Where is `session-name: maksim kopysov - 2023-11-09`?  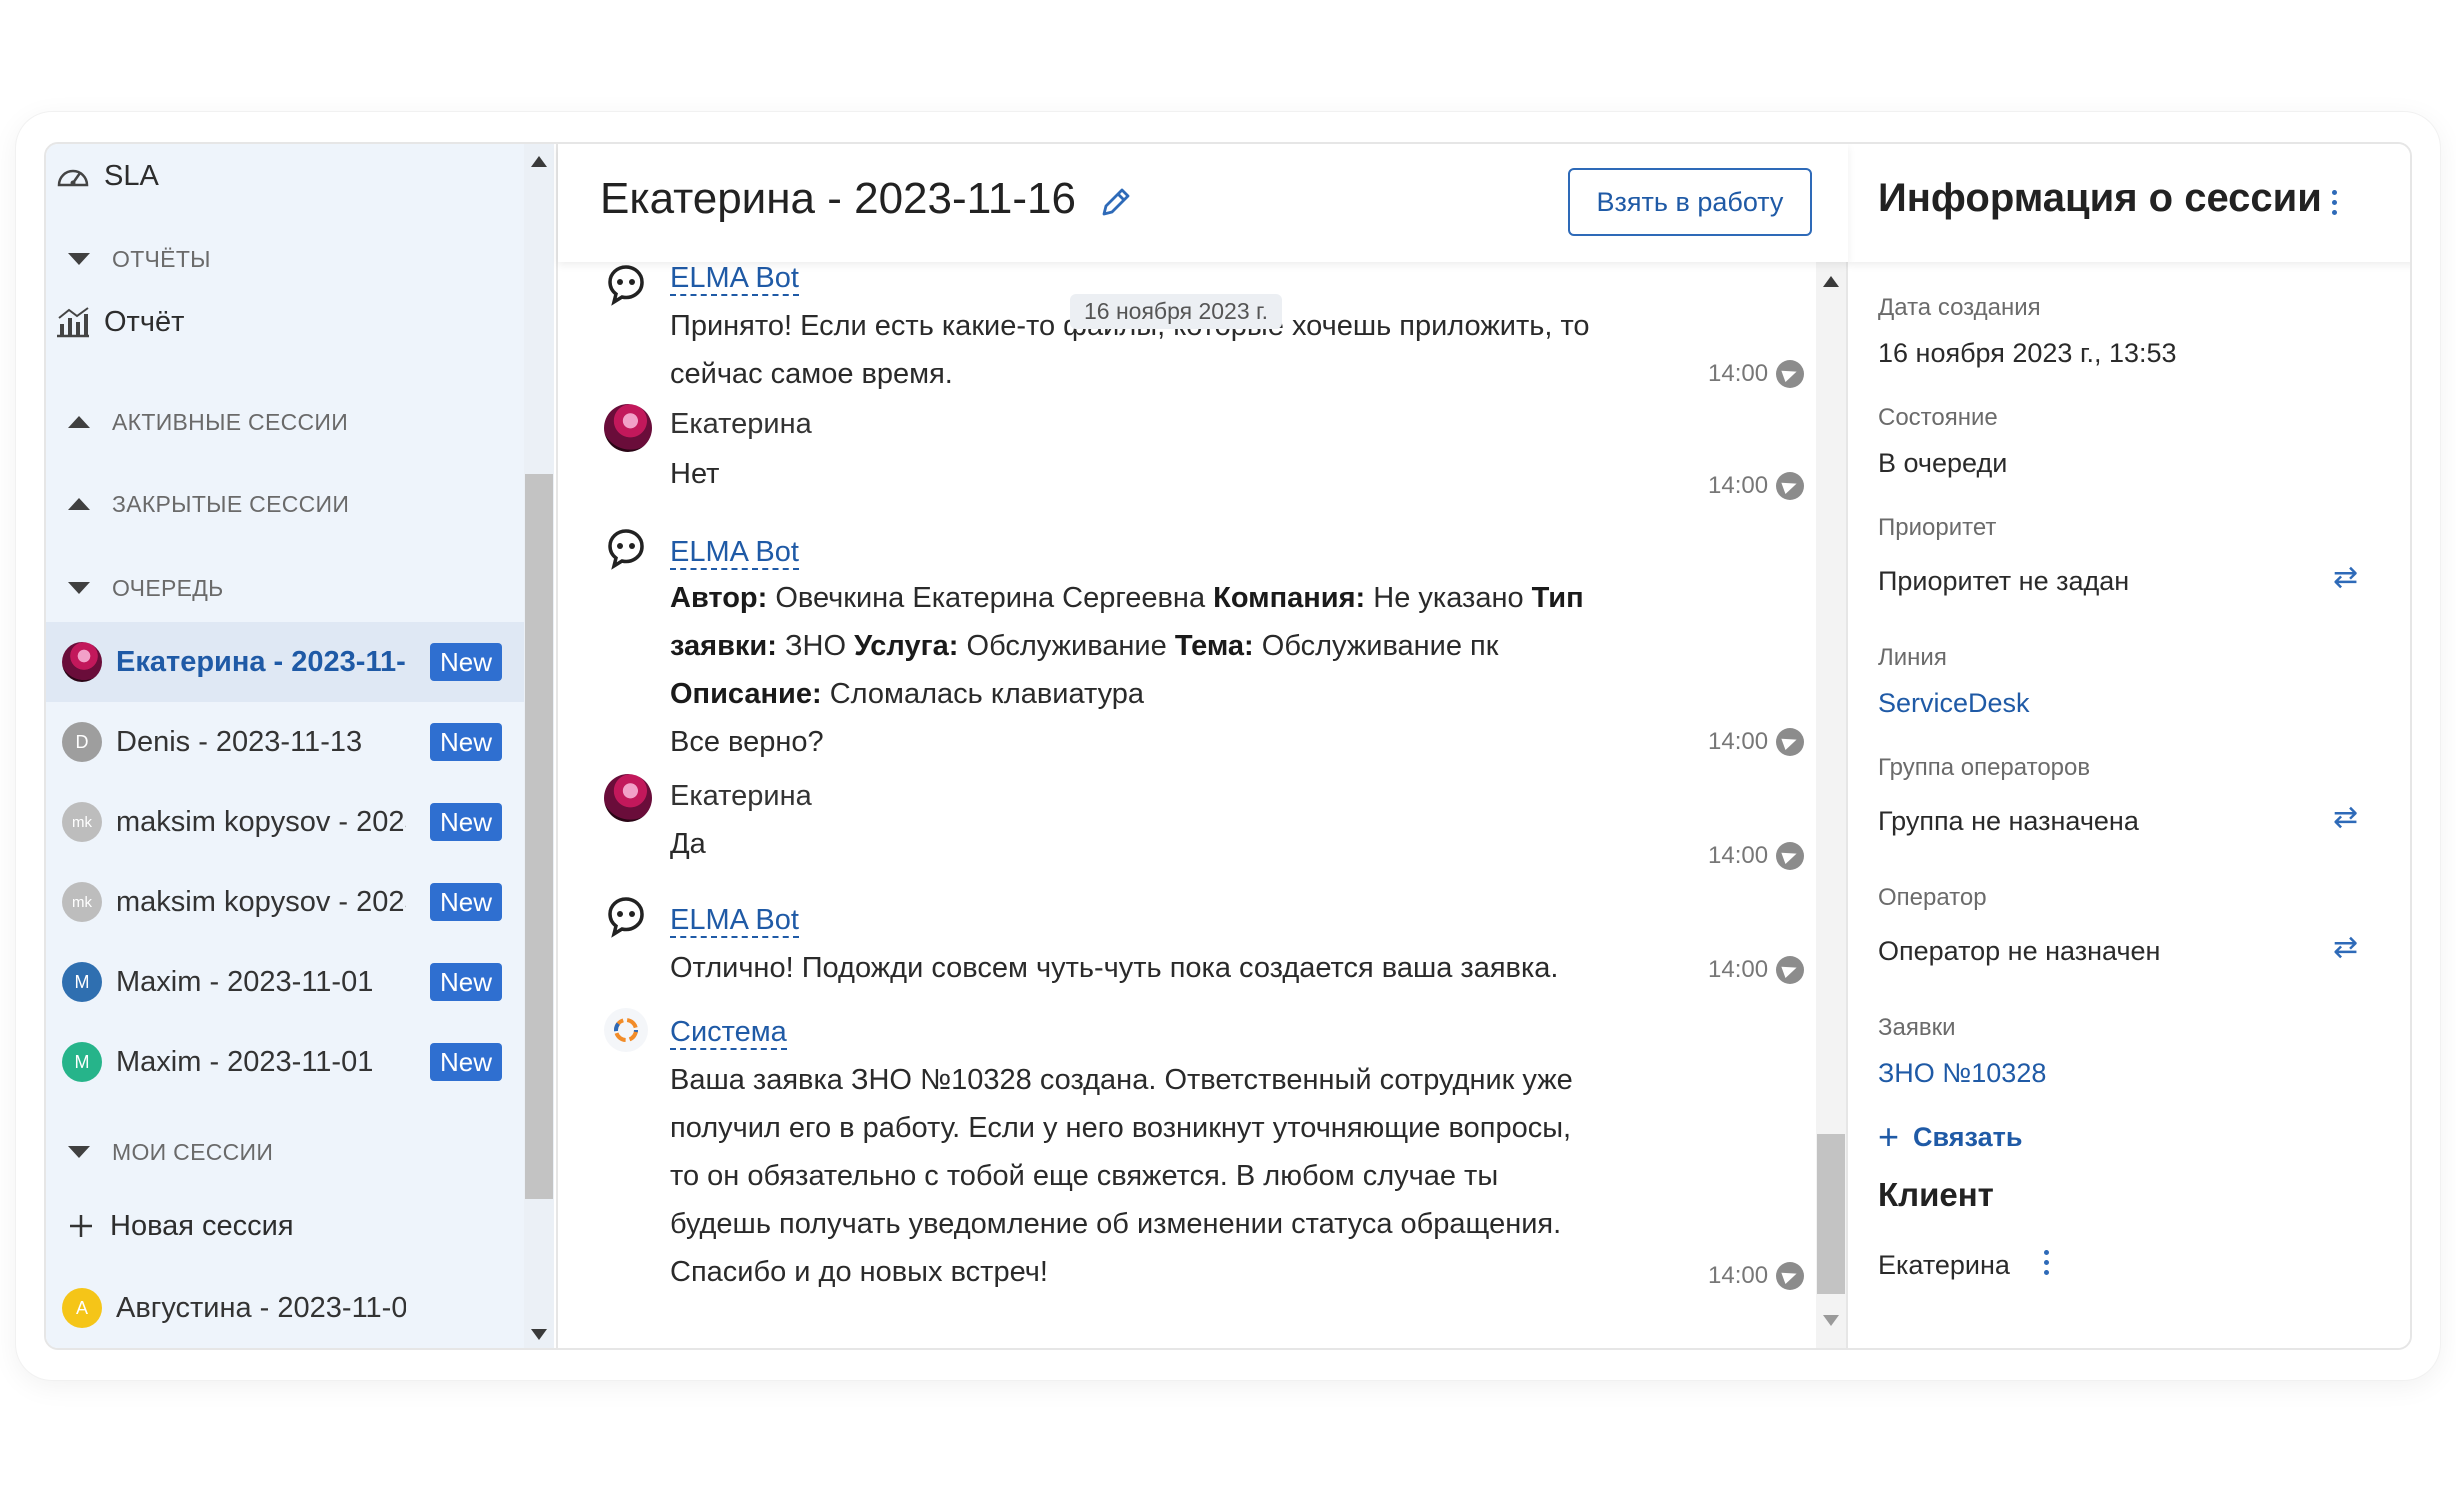
session-name: maksim kopysov - 2023-11-09 is located at coordinates (261, 901).